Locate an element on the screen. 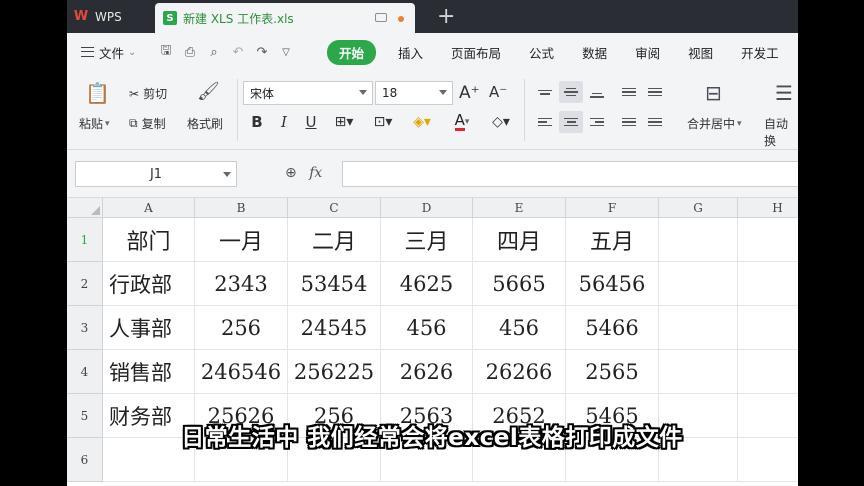  paste-button: 粘贴 ▾ is located at coordinates (94, 123).